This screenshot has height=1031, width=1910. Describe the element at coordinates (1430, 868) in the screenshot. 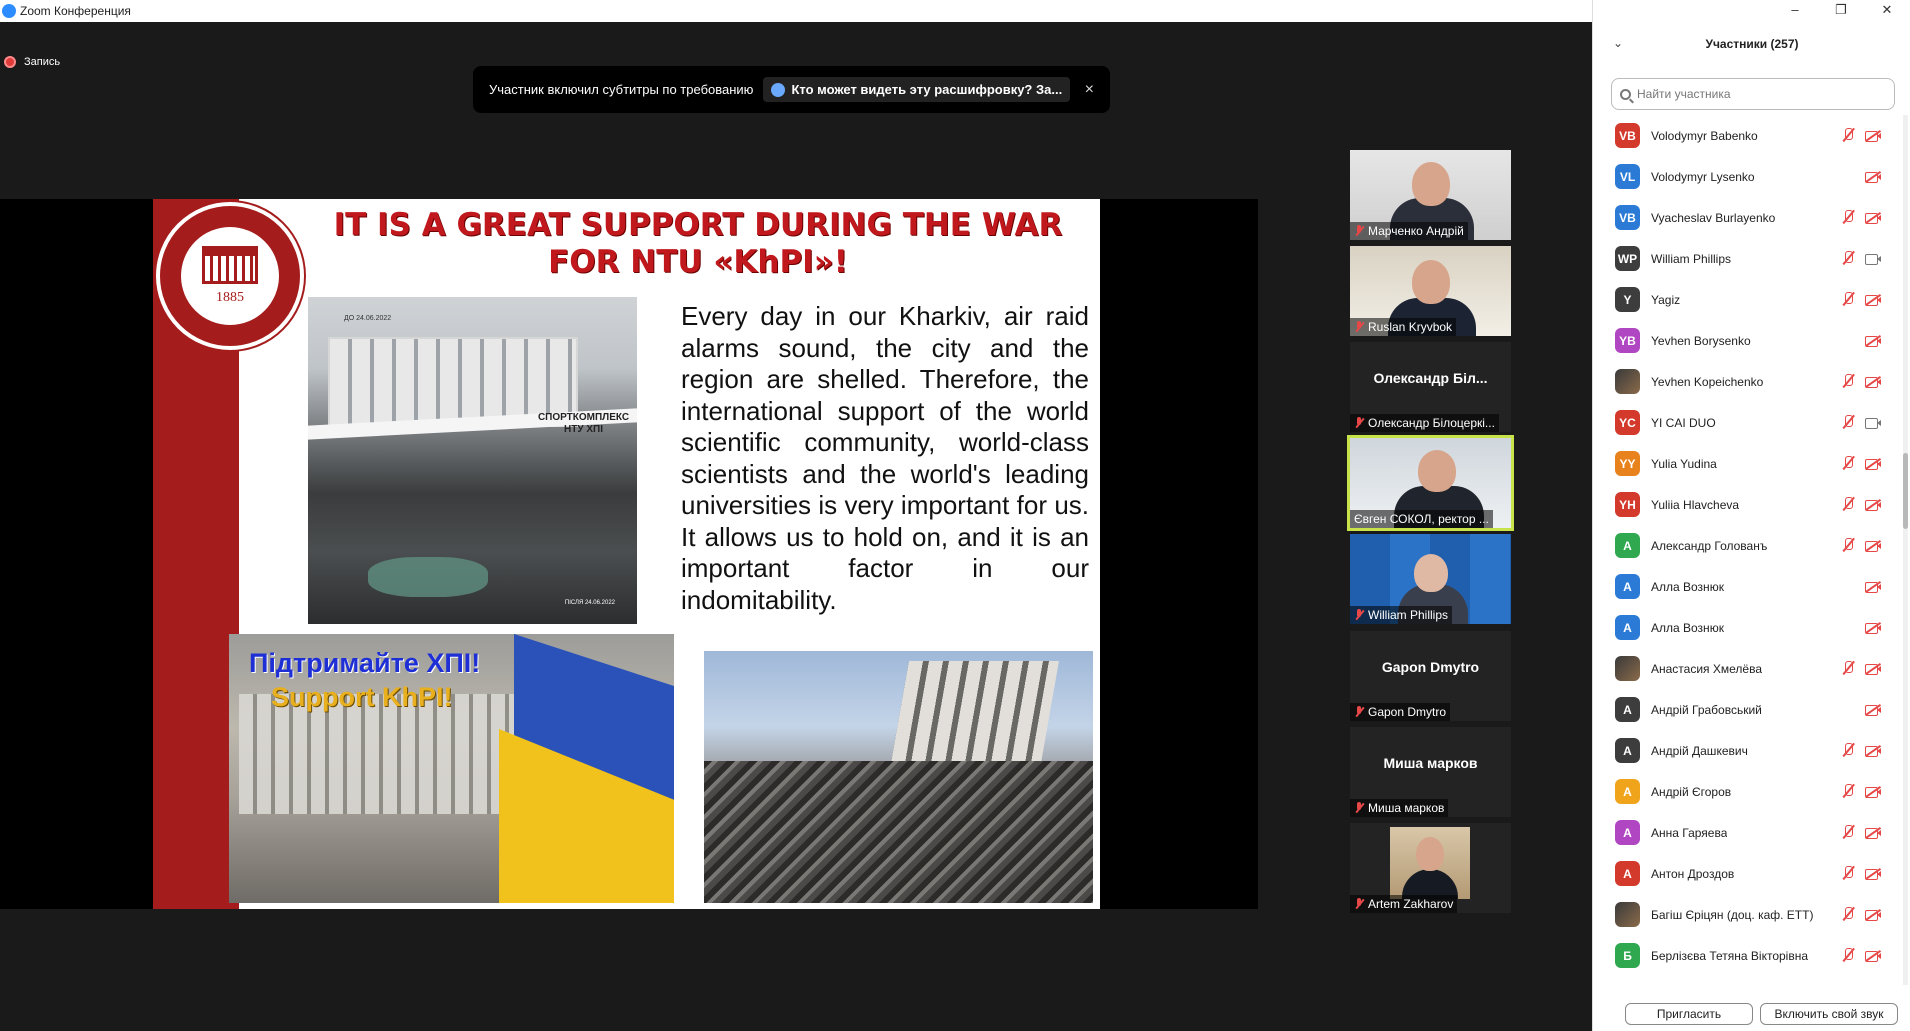

I see `video-thumbnail: Artem Zakharov` at that location.